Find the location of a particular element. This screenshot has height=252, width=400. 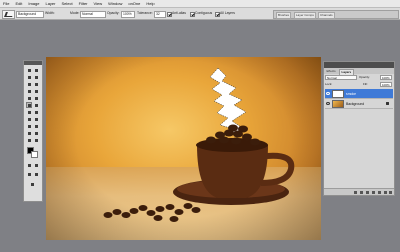

blur-tool is located at coordinates (29, 112).